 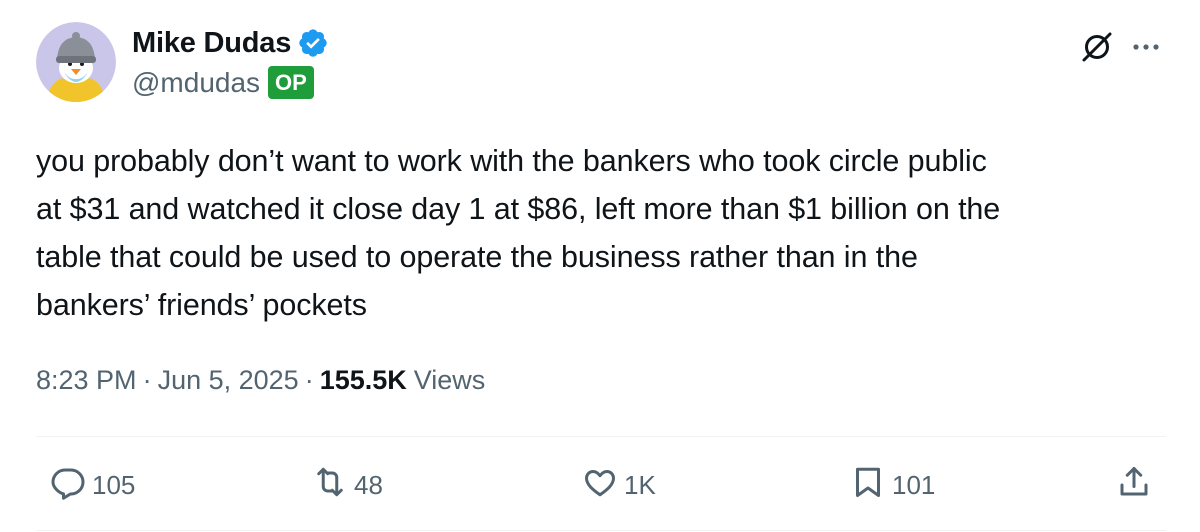 I want to click on share-button, so click(x=1134, y=485).